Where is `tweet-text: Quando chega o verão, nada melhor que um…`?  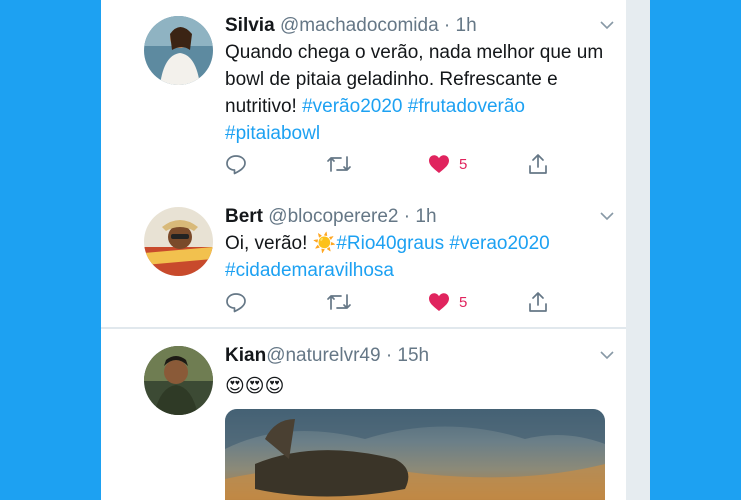 tweet-text: Quando chega o verão, nada melhor que um… is located at coordinates (418, 93).